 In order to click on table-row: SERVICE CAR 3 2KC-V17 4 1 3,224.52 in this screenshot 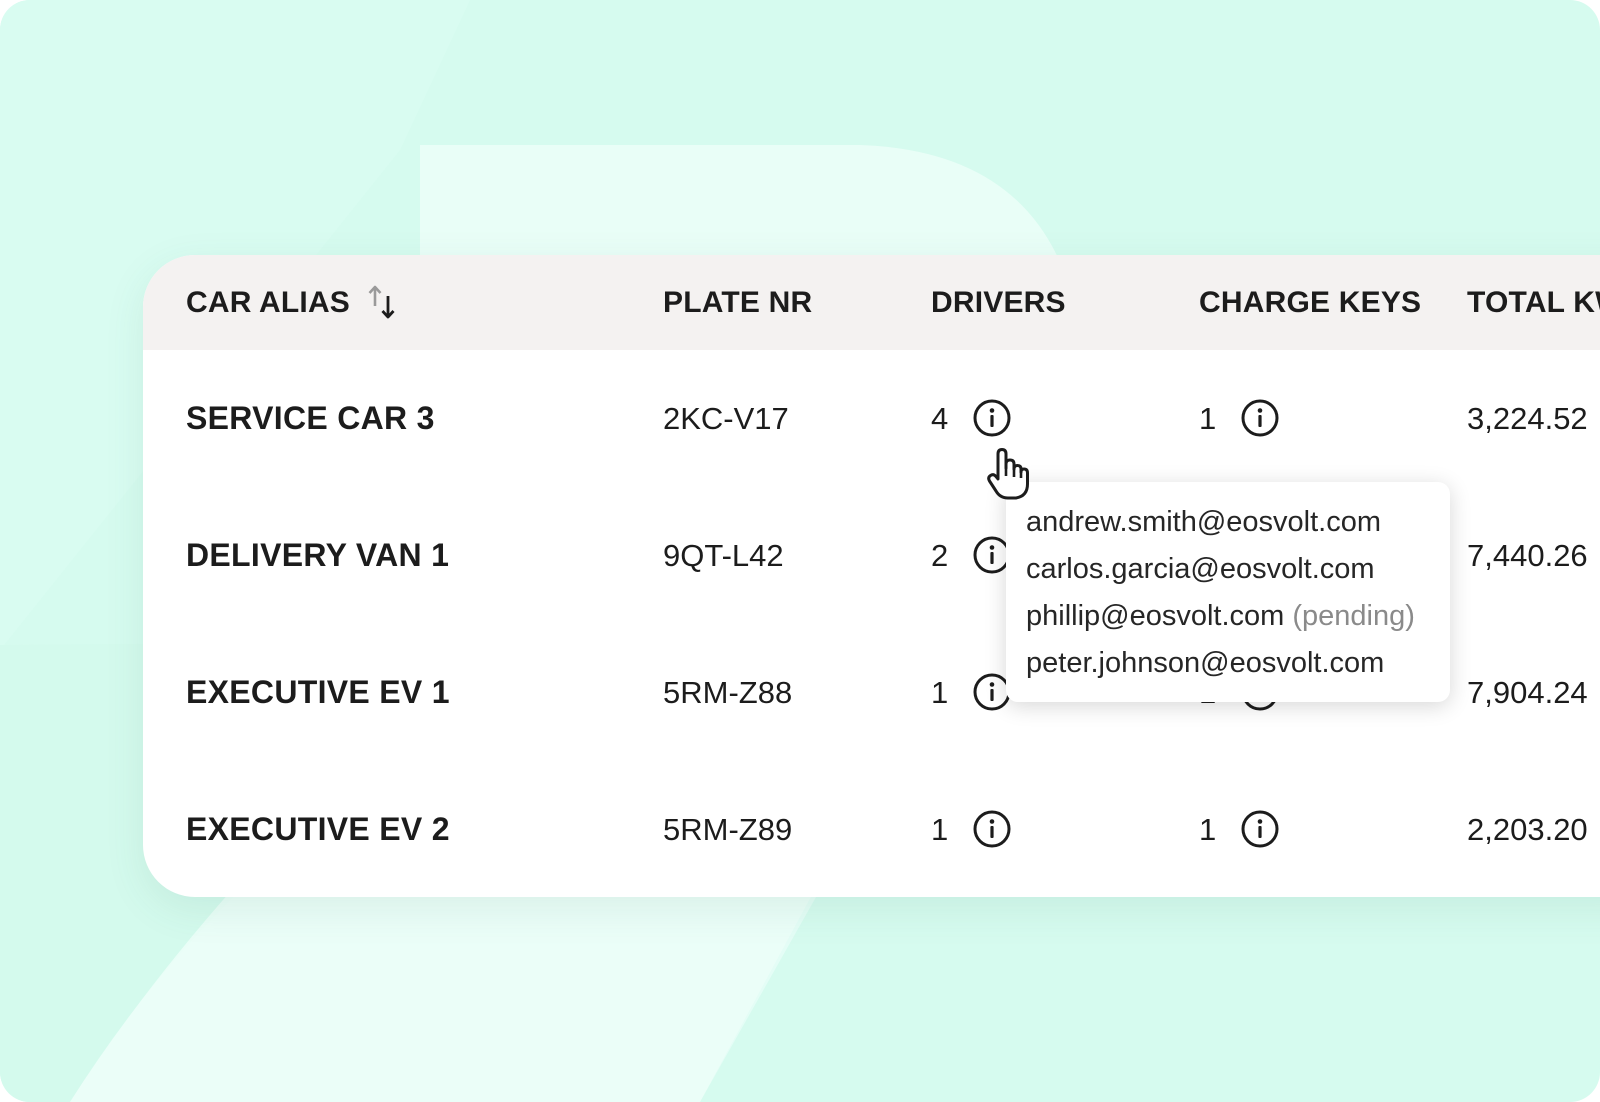, I will do `click(871, 418)`.